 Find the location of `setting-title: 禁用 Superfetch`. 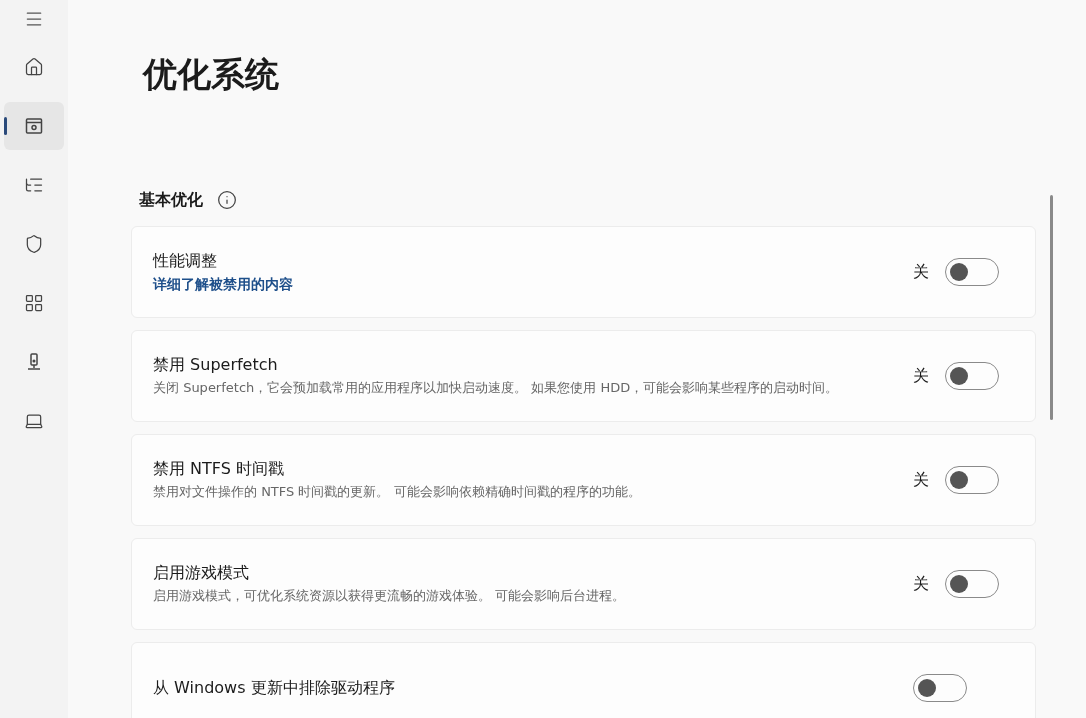

setting-title: 禁用 Superfetch is located at coordinates (216, 365).